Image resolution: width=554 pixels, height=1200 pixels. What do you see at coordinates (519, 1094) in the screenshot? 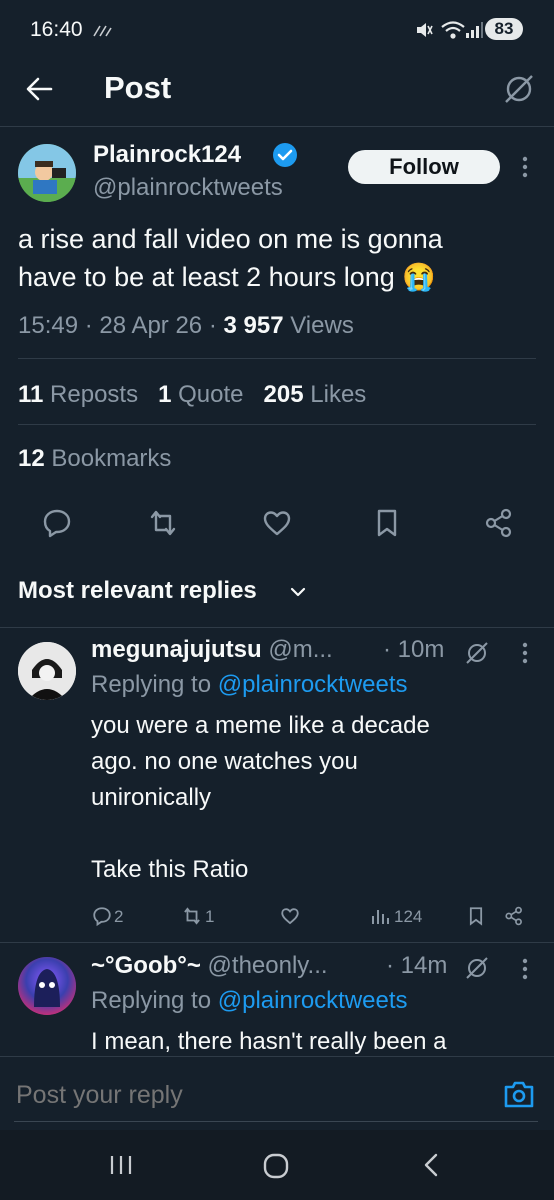
I see `camera-icon` at bounding box center [519, 1094].